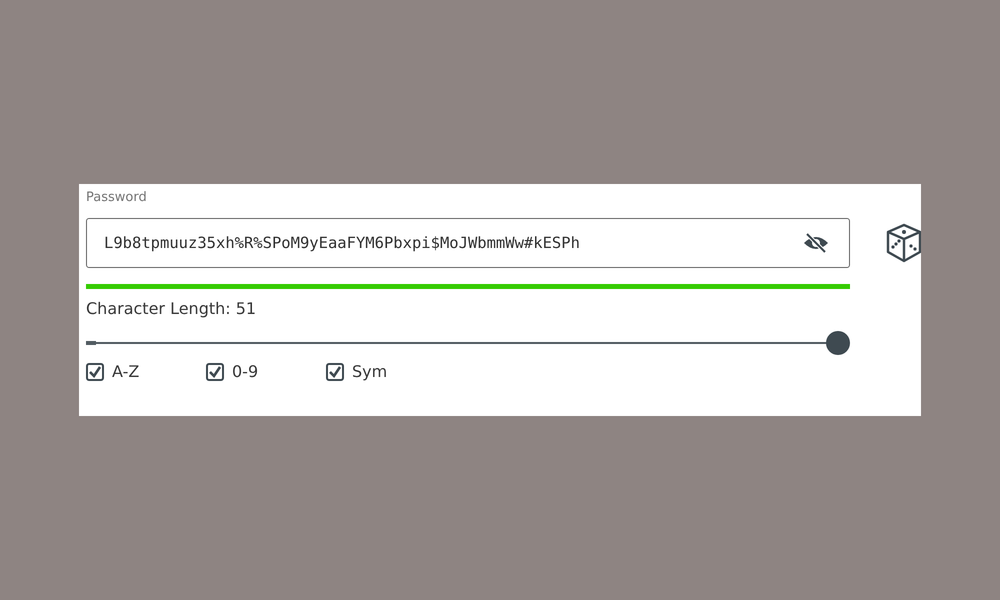 This screenshot has height=600, width=1000. I want to click on option-label: Sym, so click(370, 371).